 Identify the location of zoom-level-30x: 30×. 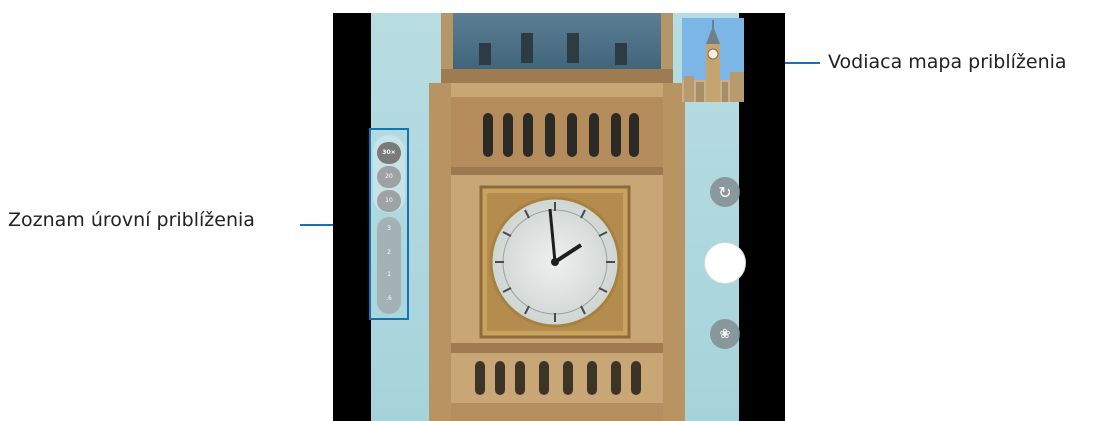
(389, 153).